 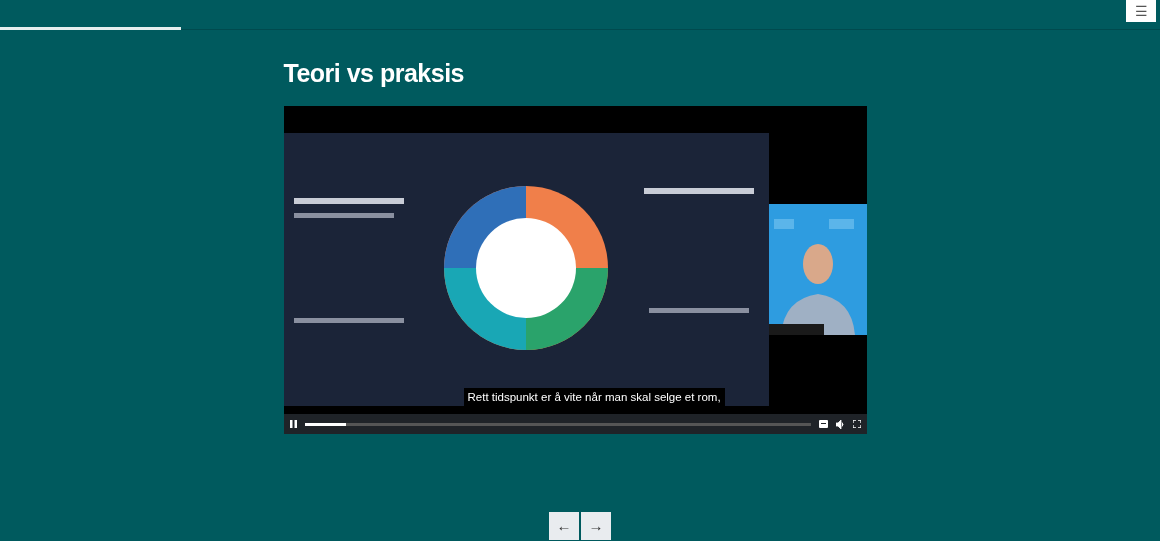 What do you see at coordinates (840, 424) in the screenshot?
I see `volume-button` at bounding box center [840, 424].